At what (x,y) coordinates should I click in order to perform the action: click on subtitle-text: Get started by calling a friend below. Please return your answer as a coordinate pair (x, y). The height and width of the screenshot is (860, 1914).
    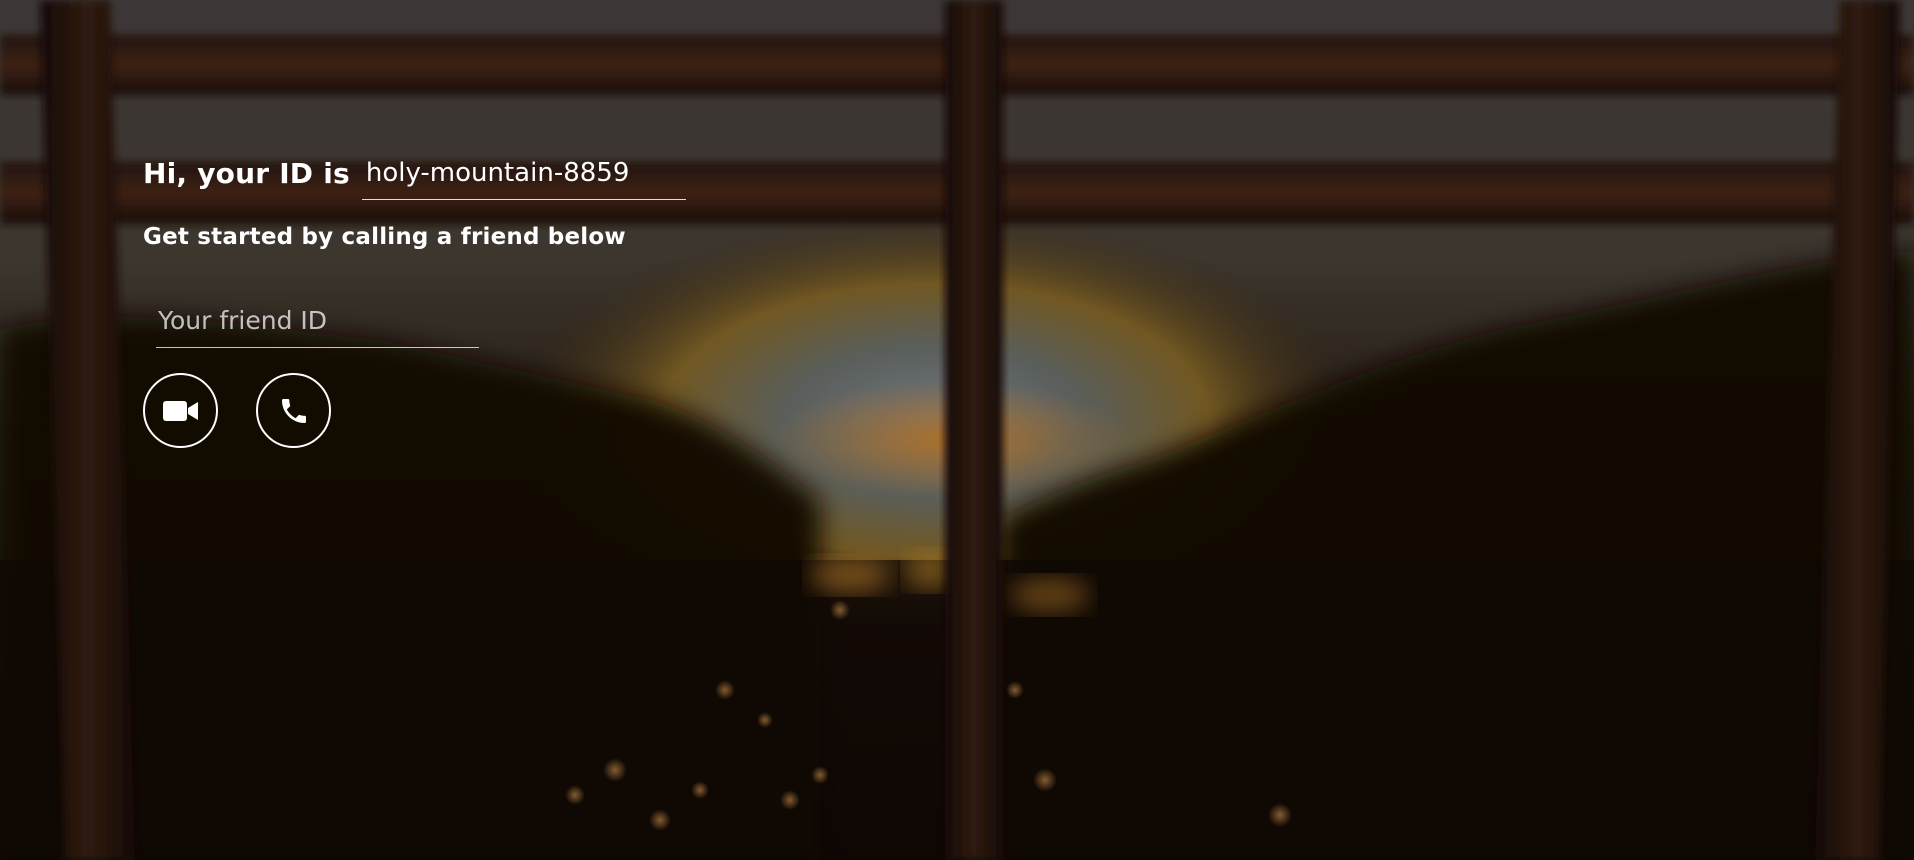
    Looking at the image, I should click on (384, 237).